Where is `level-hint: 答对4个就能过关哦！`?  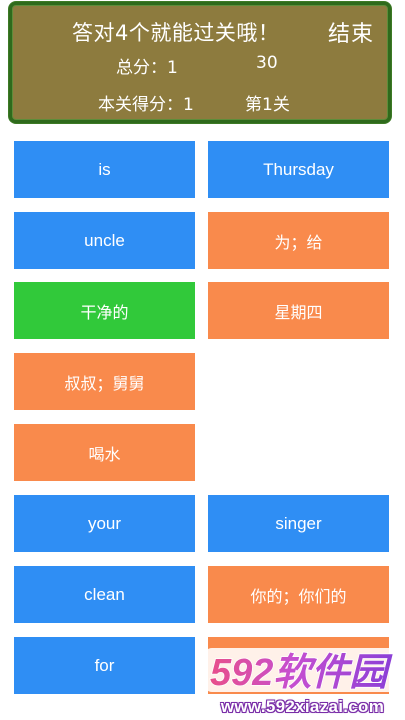 level-hint: 答对4个就能过关哦！ is located at coordinates (176, 33).